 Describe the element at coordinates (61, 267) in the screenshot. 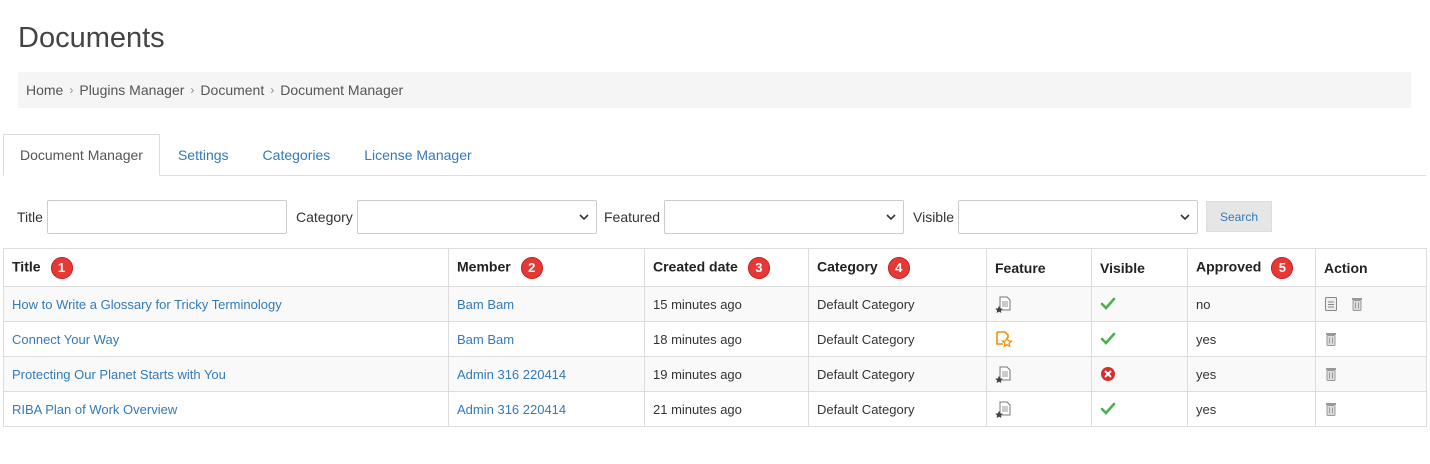

I see `callout-badge: 1` at that location.